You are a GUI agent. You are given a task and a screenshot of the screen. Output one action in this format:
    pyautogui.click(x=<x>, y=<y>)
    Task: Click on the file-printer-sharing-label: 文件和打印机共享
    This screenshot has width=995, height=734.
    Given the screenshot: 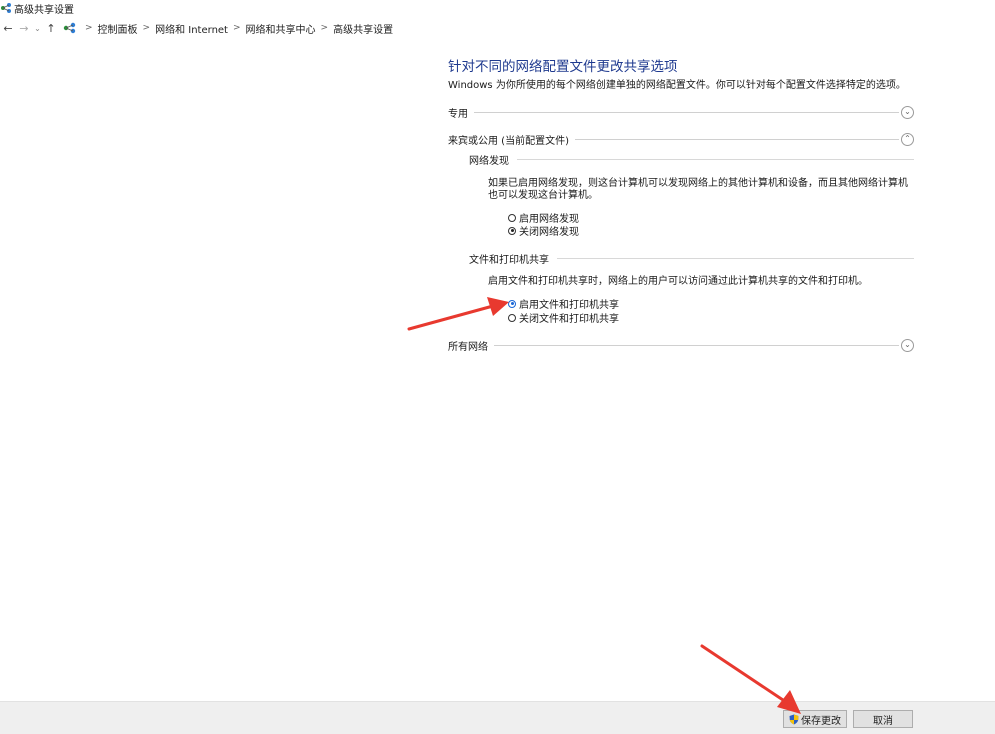 What is the action you would take?
    pyautogui.click(x=509, y=260)
    